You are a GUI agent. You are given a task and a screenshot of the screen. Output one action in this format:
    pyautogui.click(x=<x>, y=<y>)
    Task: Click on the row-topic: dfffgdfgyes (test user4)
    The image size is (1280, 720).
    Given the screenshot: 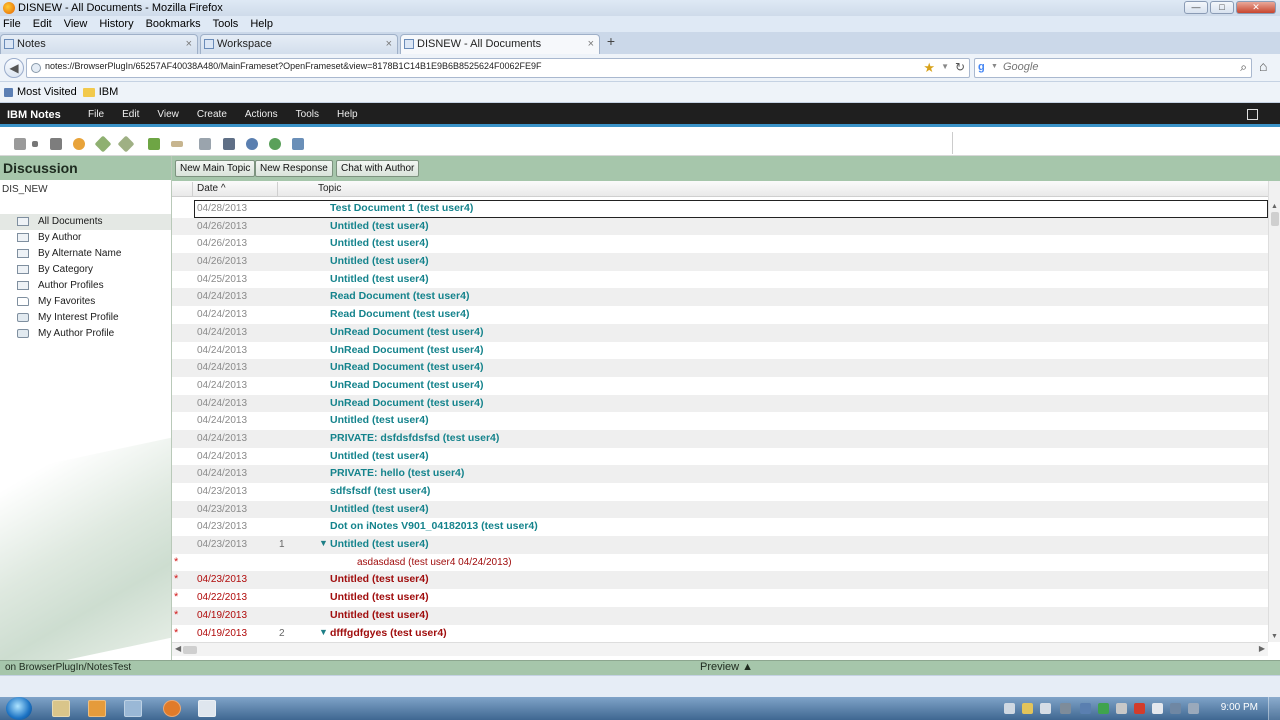 What is the action you would take?
    pyautogui.click(x=388, y=633)
    